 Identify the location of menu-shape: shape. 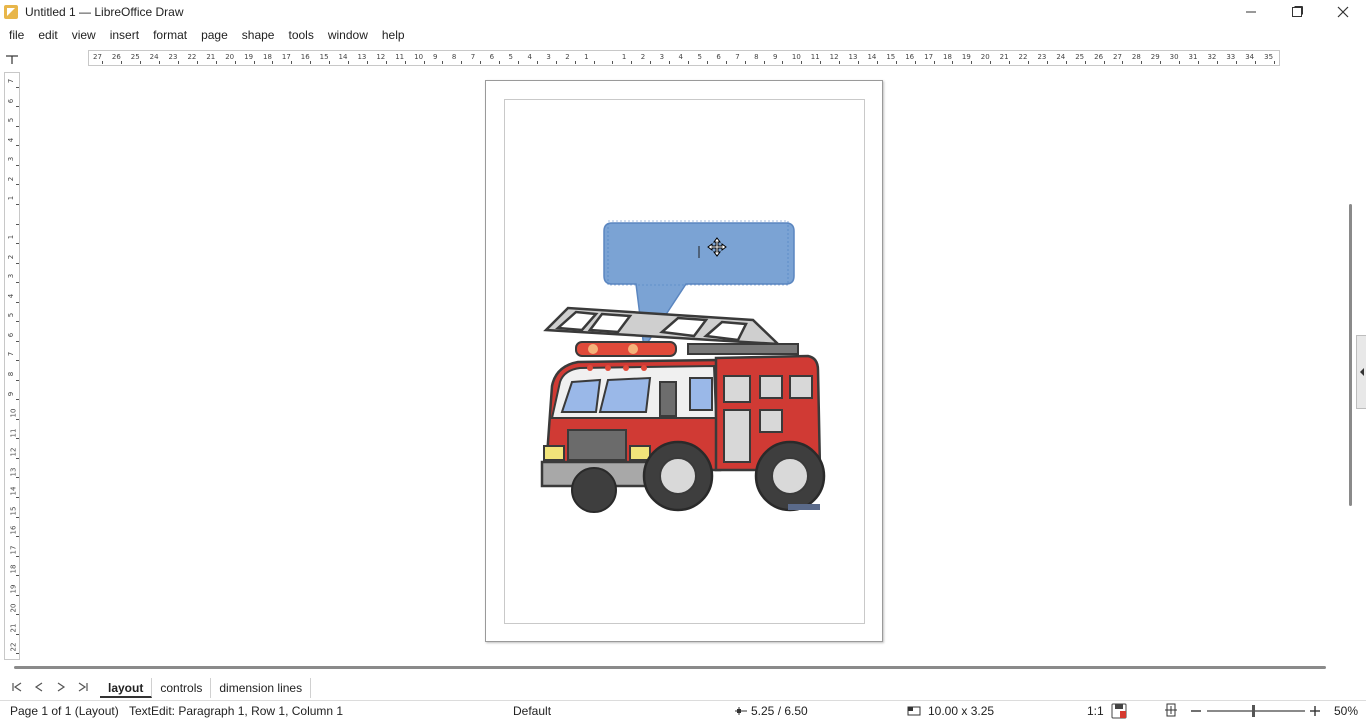
(258, 35).